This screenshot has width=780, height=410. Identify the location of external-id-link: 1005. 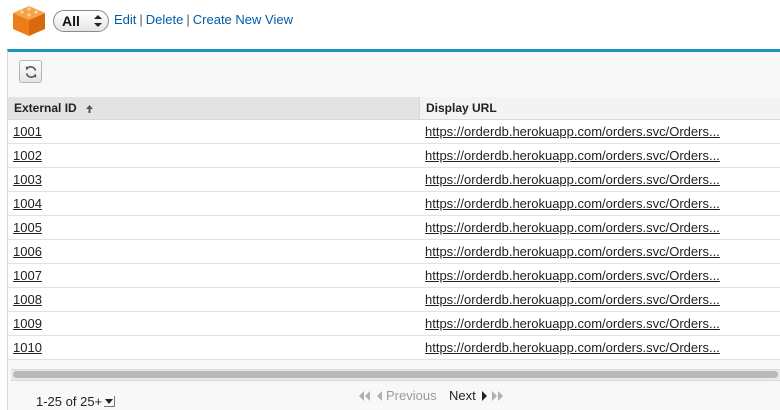
(27, 227).